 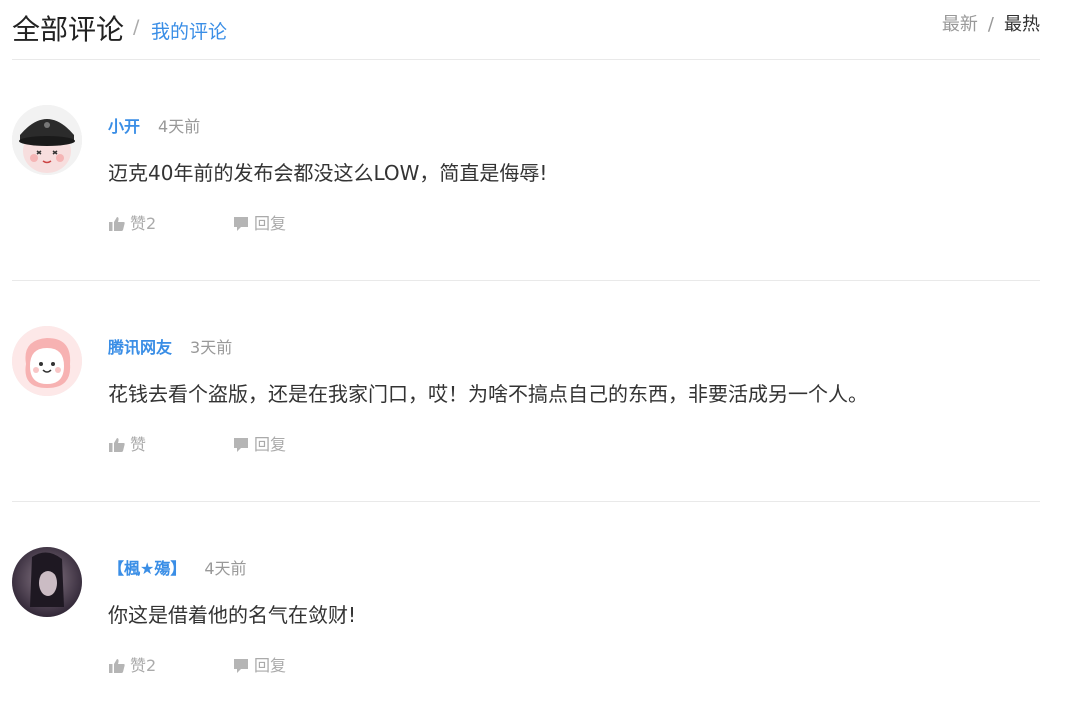 What do you see at coordinates (68, 29) in the screenshot?
I see `page-title: 全部评论` at bounding box center [68, 29].